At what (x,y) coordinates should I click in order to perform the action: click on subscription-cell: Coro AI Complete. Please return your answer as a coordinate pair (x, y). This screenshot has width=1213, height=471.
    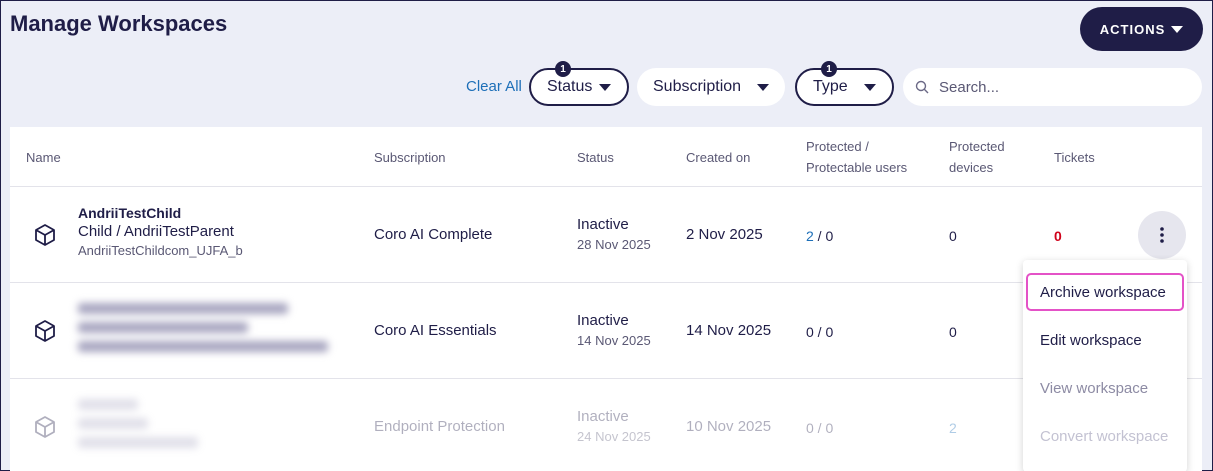
    Looking at the image, I should click on (433, 234).